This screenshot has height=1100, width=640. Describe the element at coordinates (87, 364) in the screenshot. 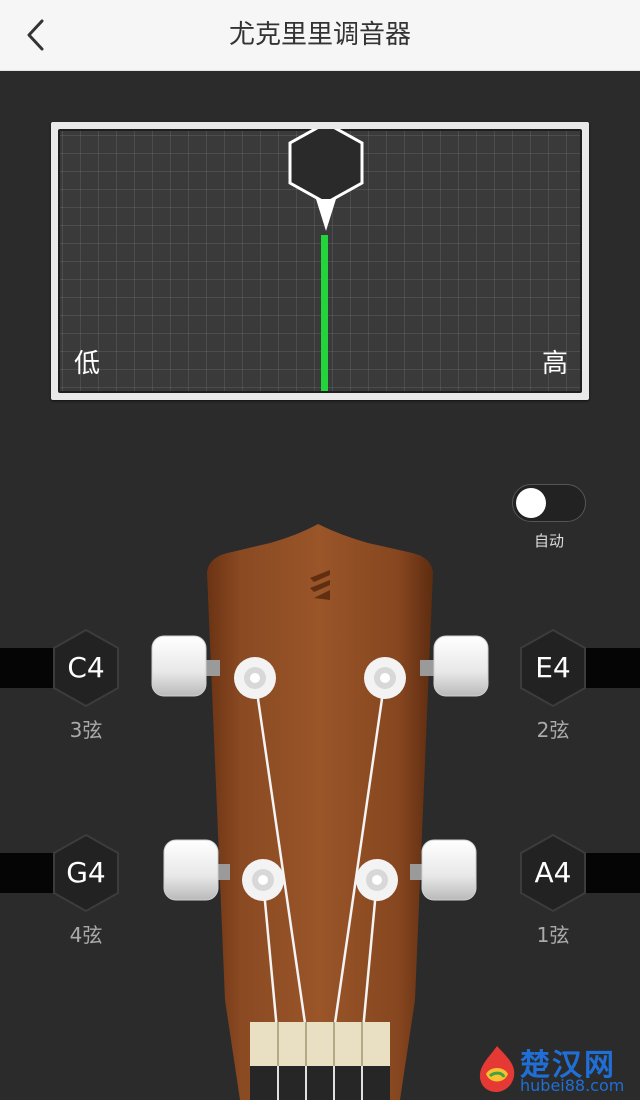

I see `low-label: 低` at that location.